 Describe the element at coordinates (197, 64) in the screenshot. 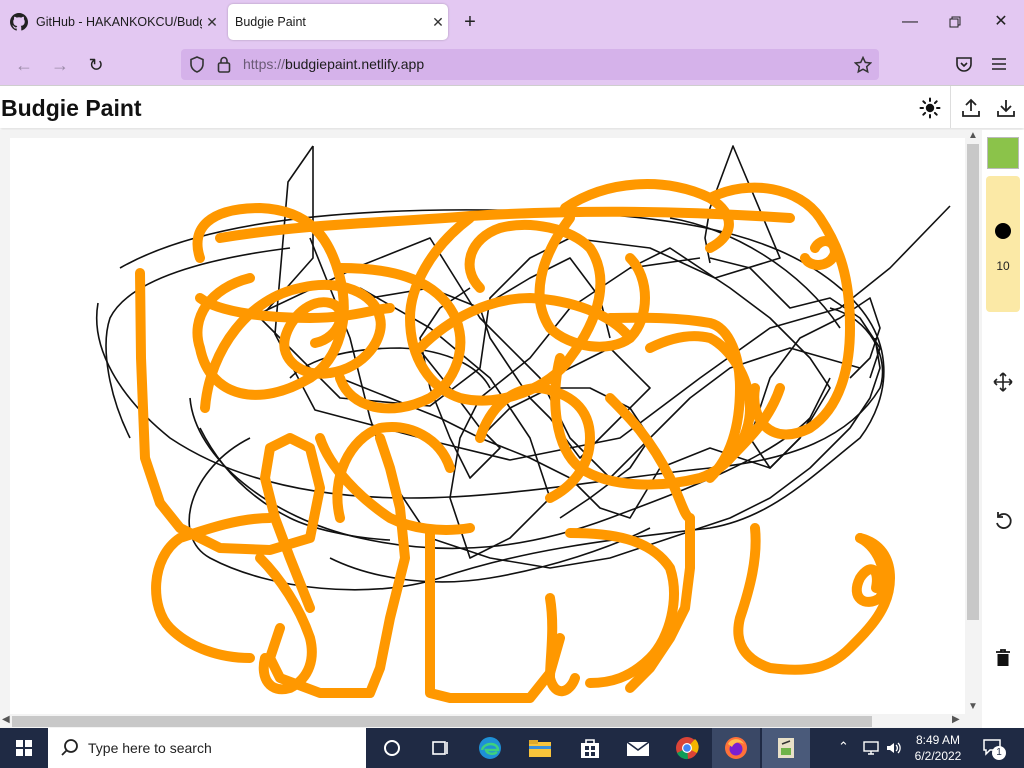

I see `shield-icon` at that location.